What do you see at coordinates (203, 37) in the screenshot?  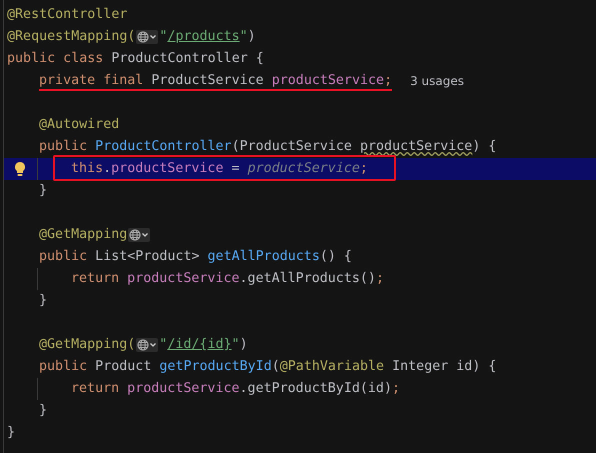 I see `url-string: /products` at bounding box center [203, 37].